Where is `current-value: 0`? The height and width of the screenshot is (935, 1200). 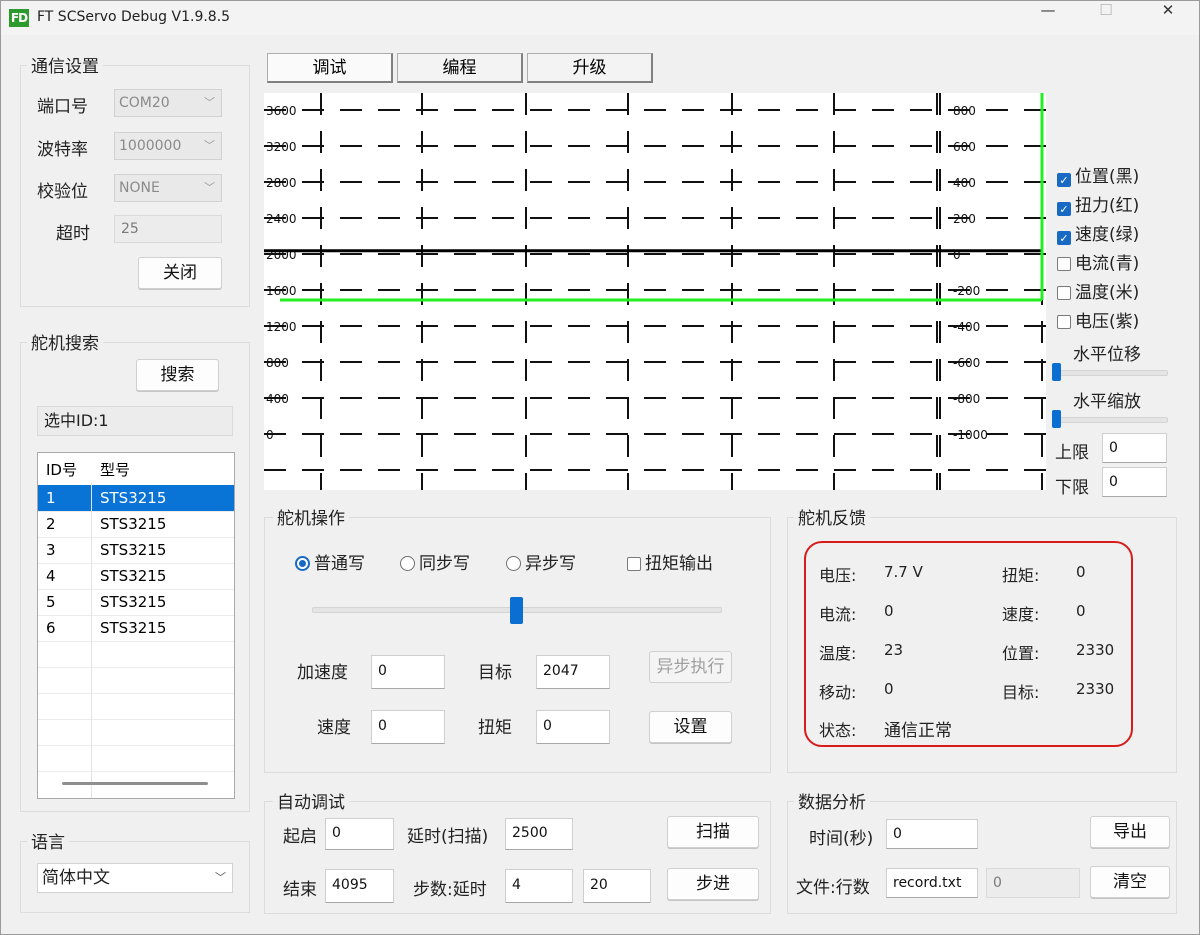 current-value: 0 is located at coordinates (889, 611).